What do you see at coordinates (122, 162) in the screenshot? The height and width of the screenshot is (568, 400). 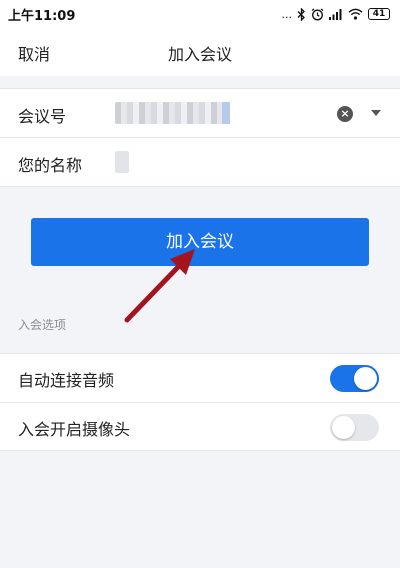 I see `name-input` at bounding box center [122, 162].